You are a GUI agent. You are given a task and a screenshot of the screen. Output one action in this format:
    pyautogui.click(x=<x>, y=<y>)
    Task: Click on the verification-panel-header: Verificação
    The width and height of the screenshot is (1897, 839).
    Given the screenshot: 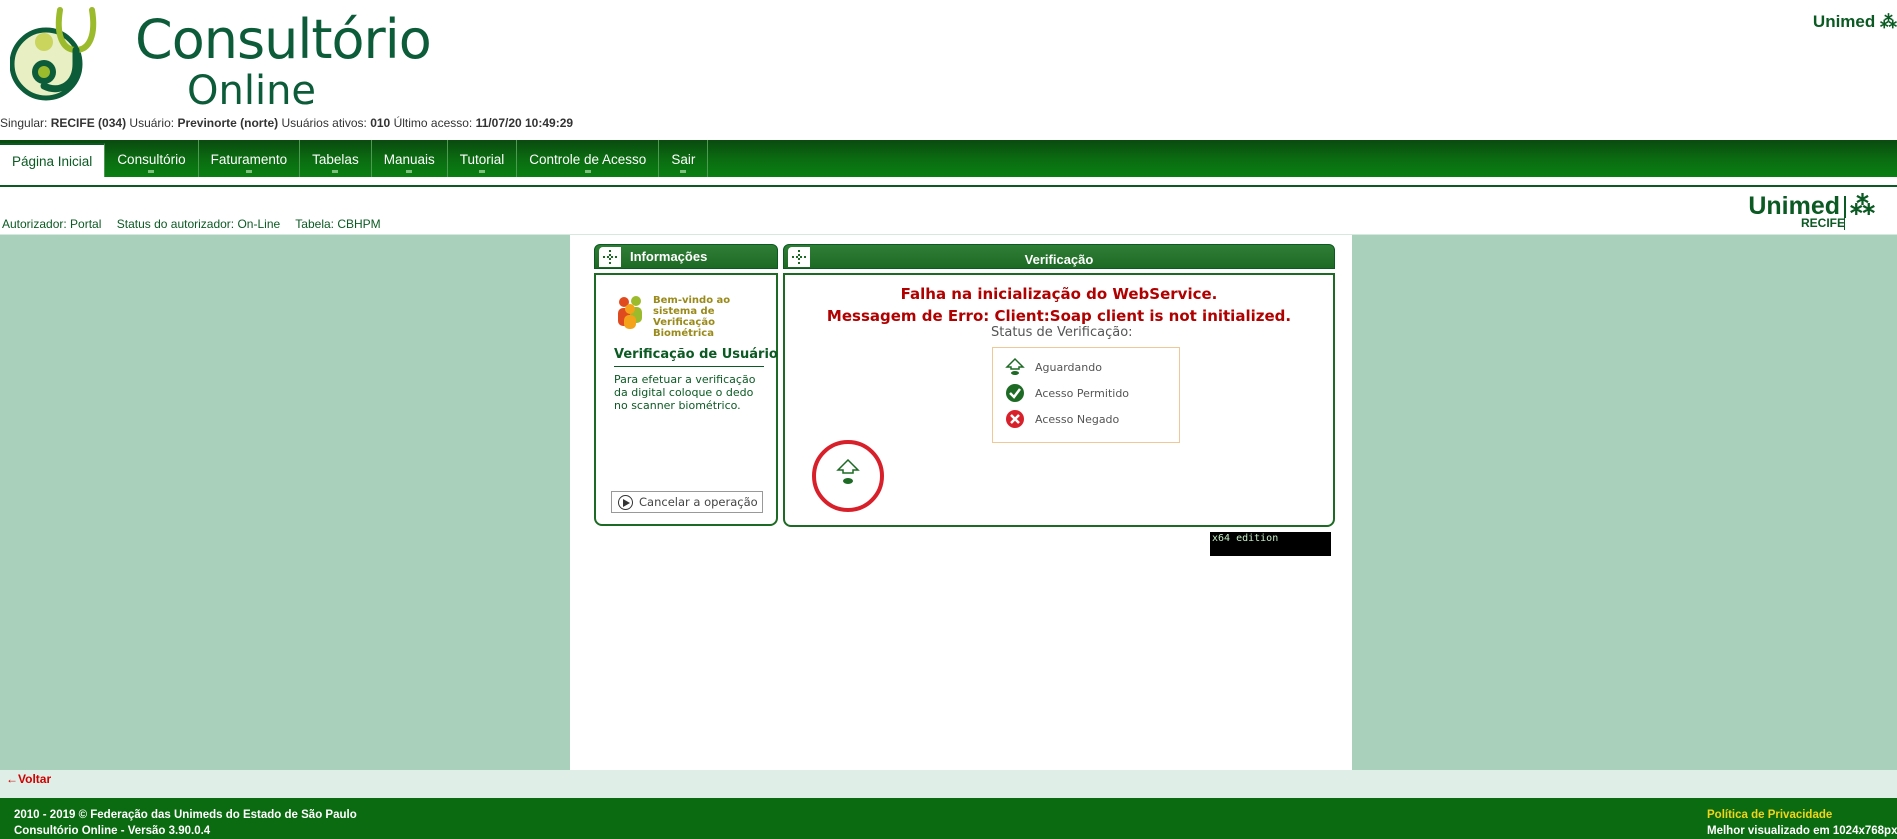 What is the action you would take?
    pyautogui.click(x=1059, y=256)
    